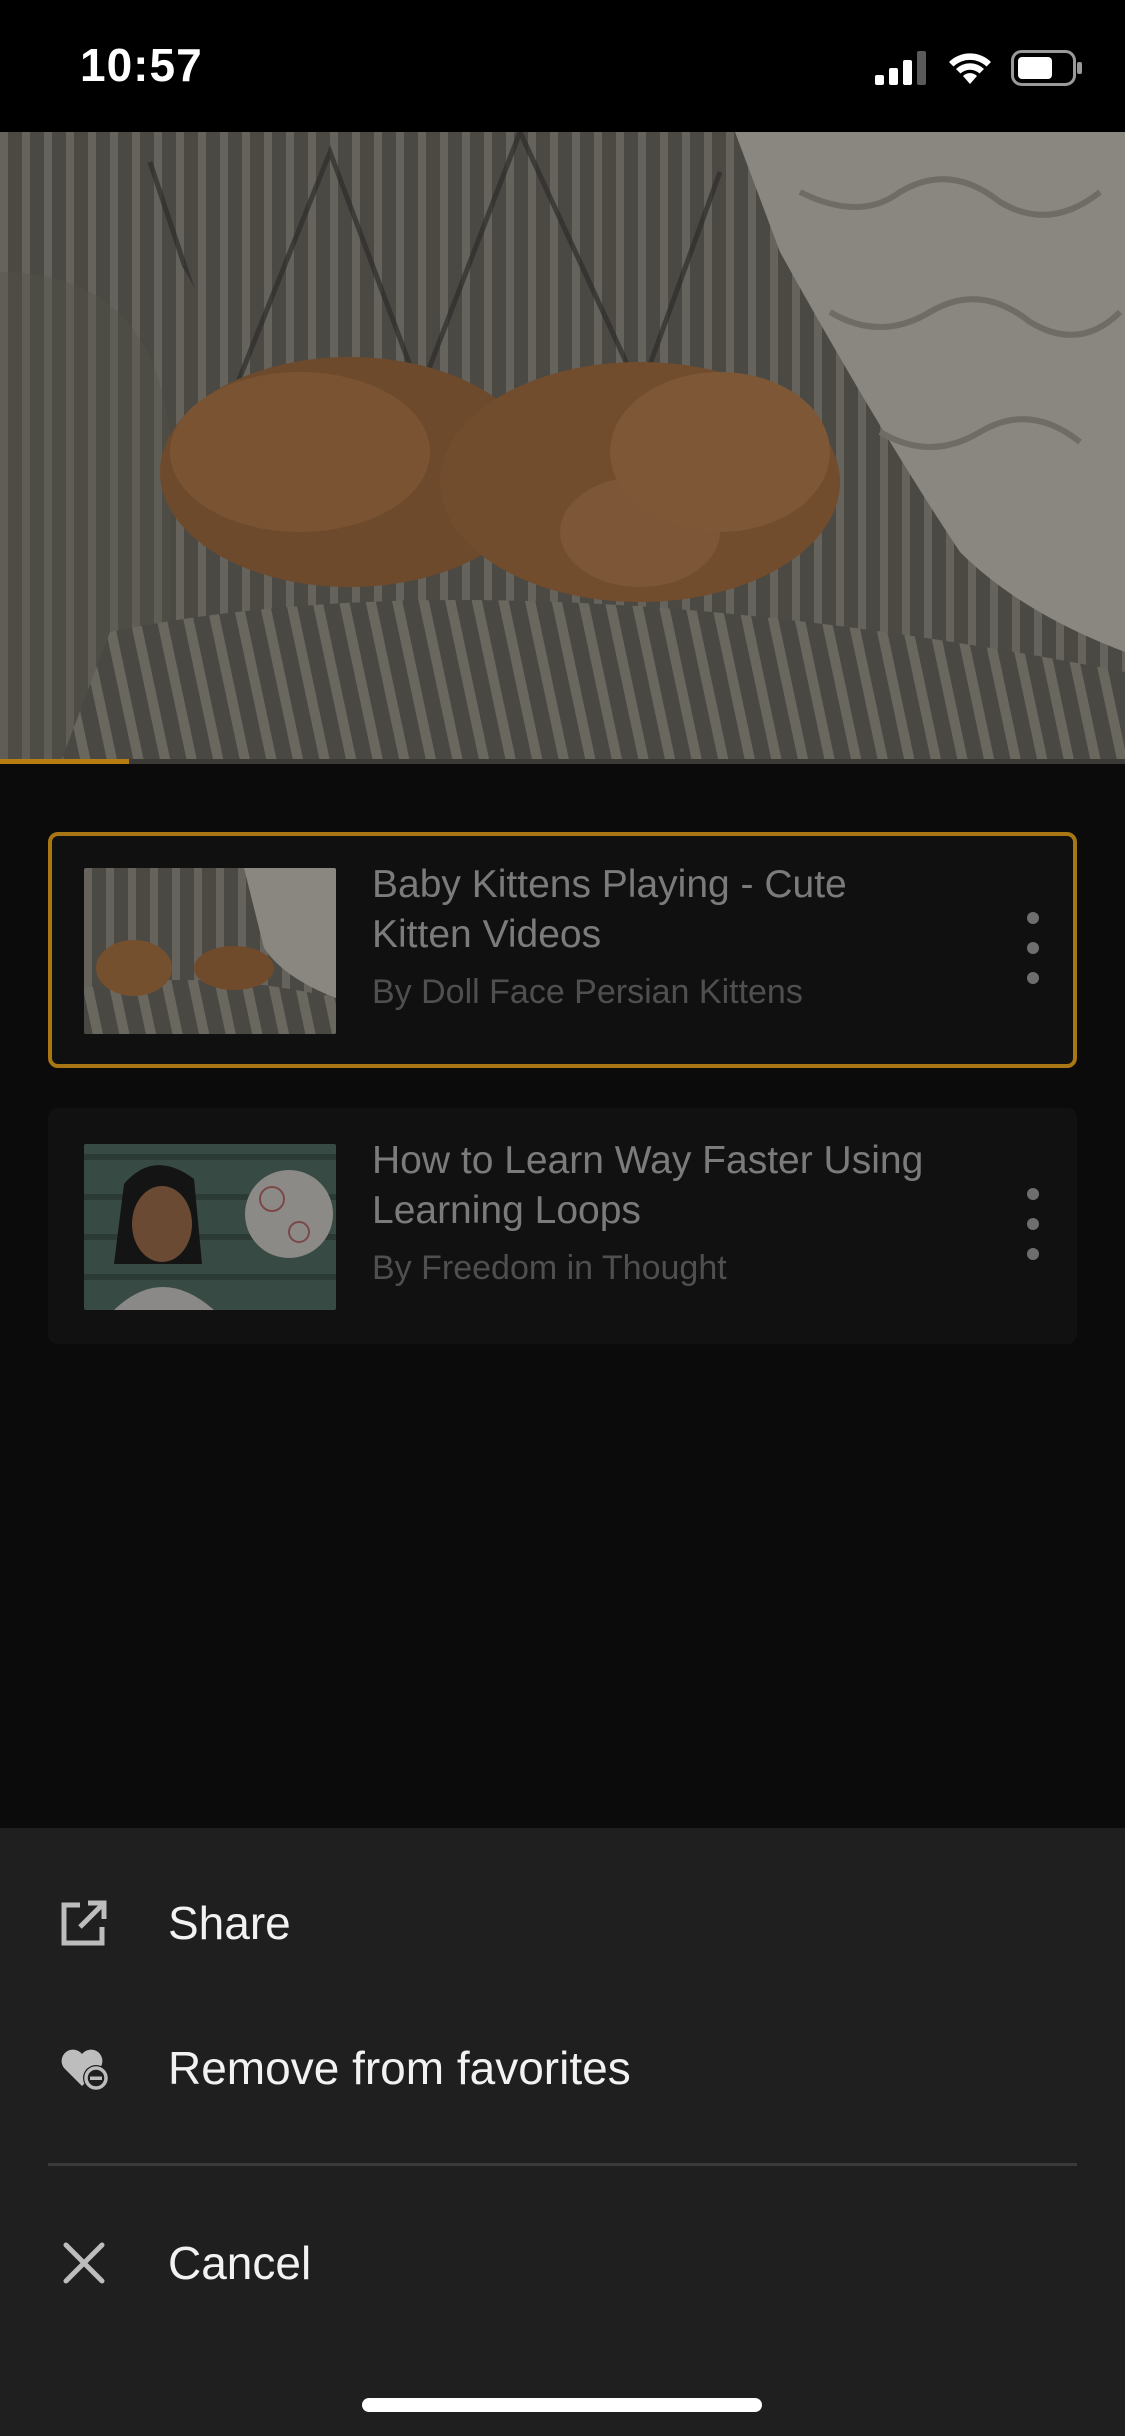  I want to click on video-author: By Freedom in Thought, so click(549, 1268).